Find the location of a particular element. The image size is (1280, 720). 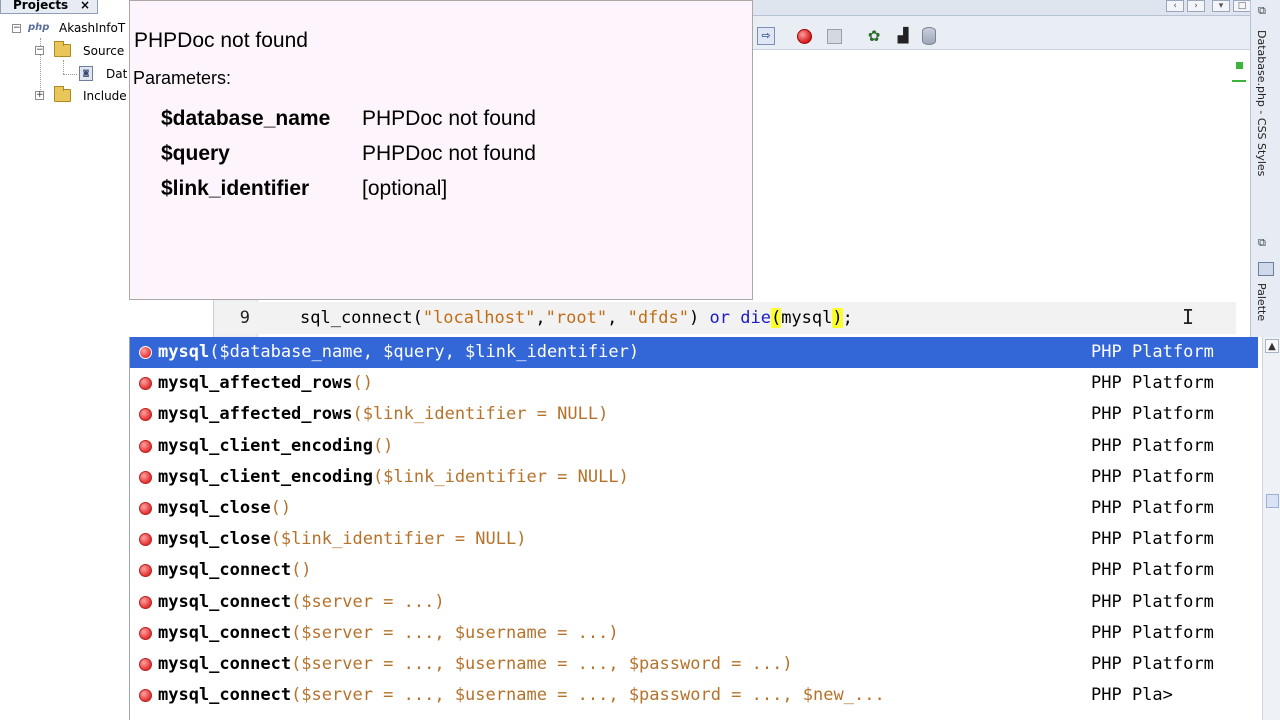

param-desc: [optional] is located at coordinates (405, 188).